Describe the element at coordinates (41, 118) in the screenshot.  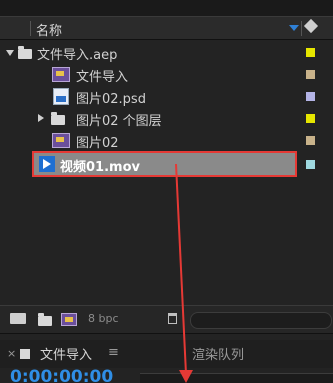
I see `collapse-triangle-icon` at that location.